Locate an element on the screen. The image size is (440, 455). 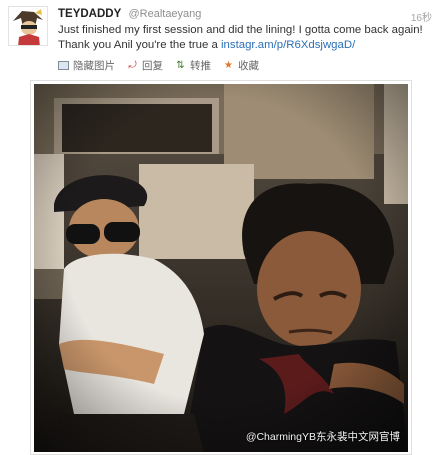
tweet-actions: 隐藏图片 ⤾ 回复 ⇅ 转推 ★ 收藏 is located at coordinates (164, 65).